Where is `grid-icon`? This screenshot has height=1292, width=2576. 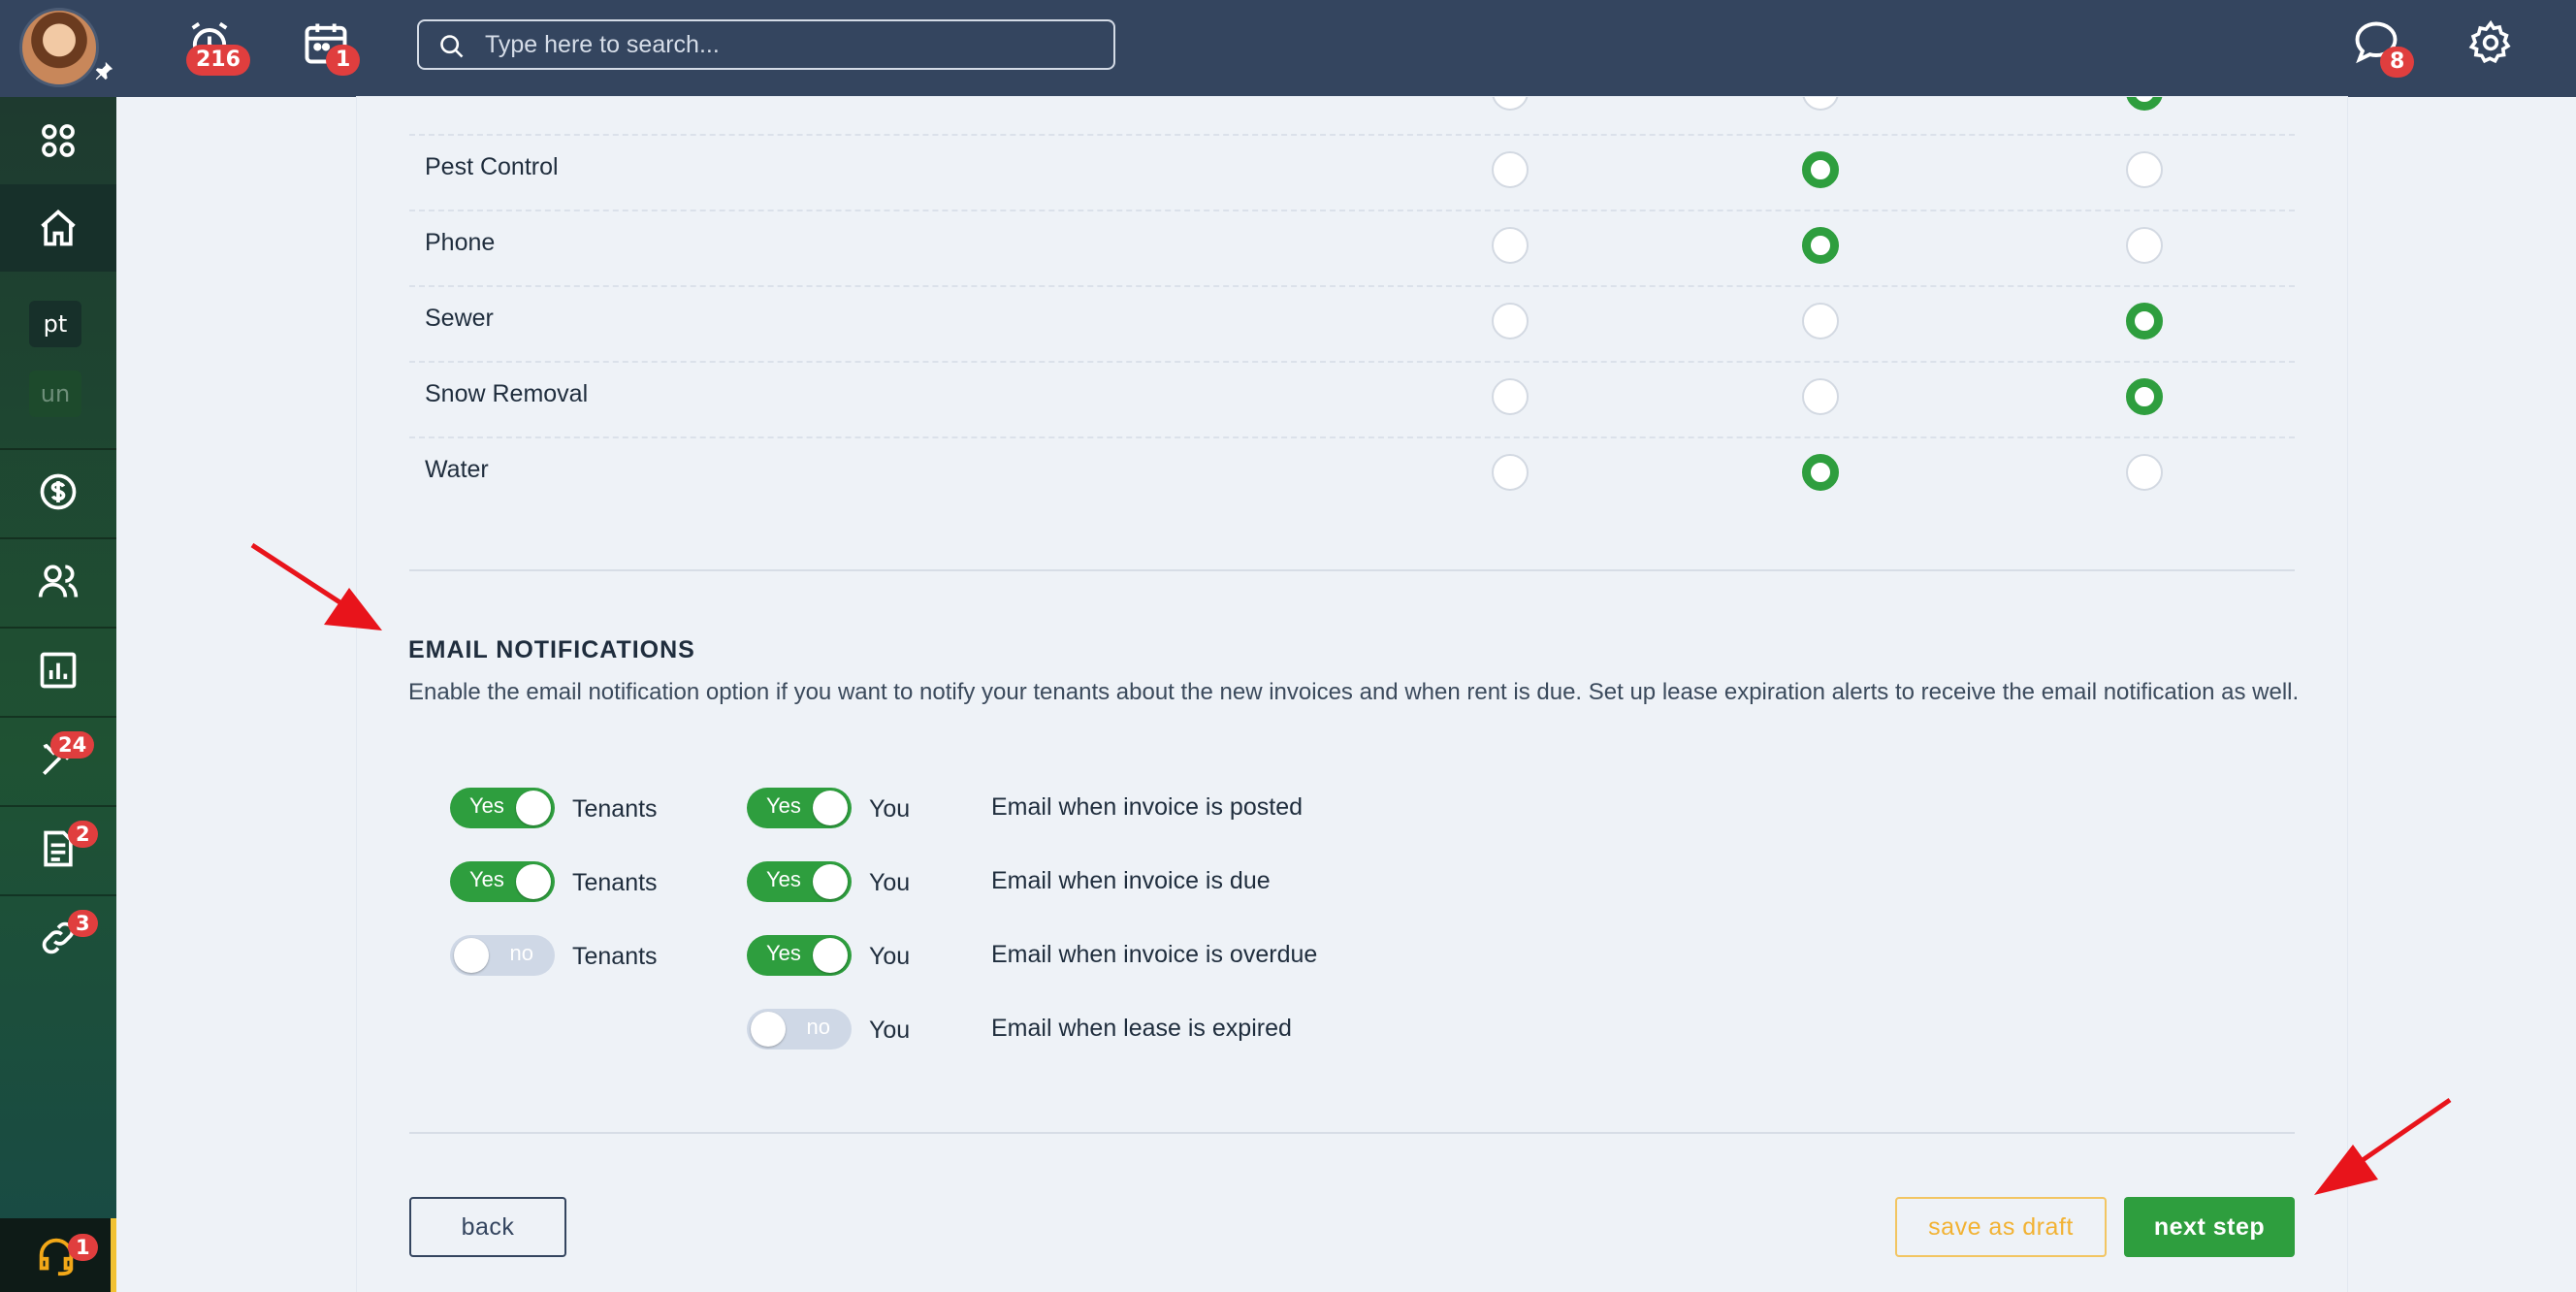
grid-icon is located at coordinates (58, 140).